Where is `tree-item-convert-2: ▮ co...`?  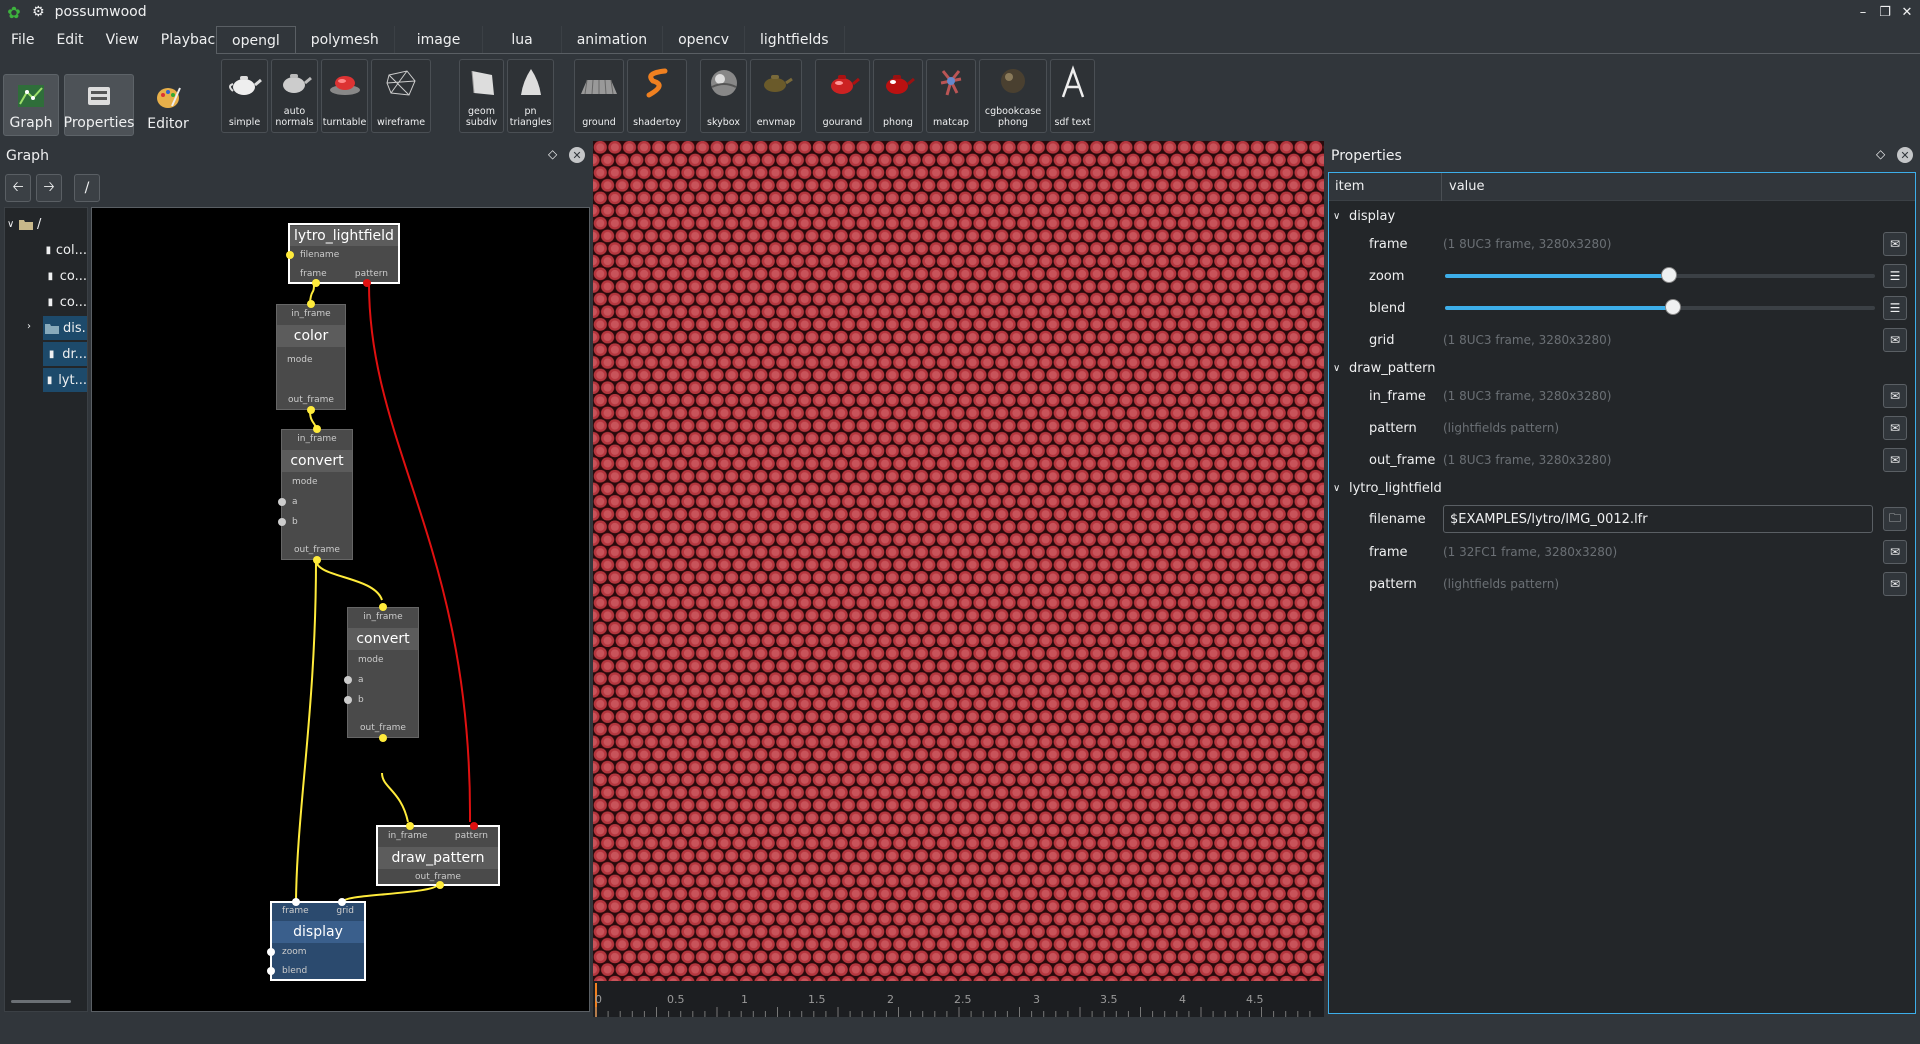
tree-item-convert-2: ▮ co... is located at coordinates (46, 302).